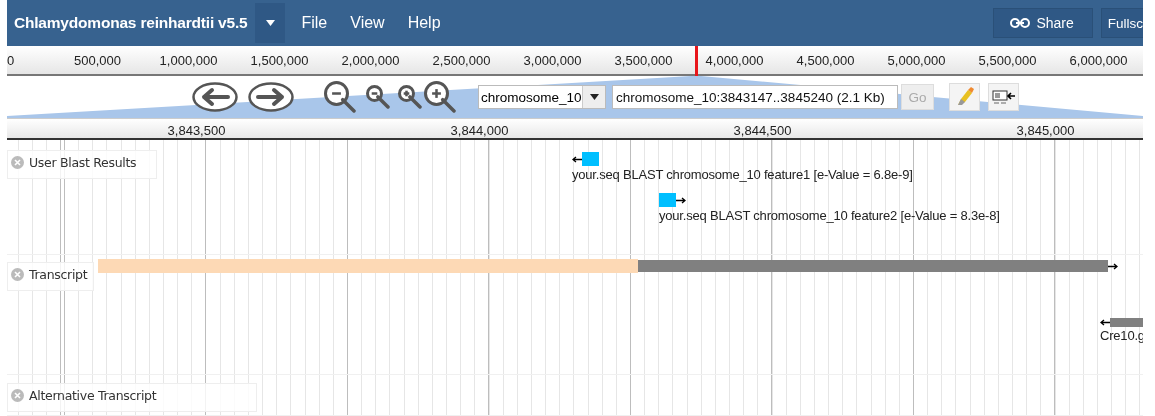 The height and width of the screenshot is (416, 1155). Describe the element at coordinates (542, 97) in the screenshot. I see `reference-select: chromosome_10` at that location.